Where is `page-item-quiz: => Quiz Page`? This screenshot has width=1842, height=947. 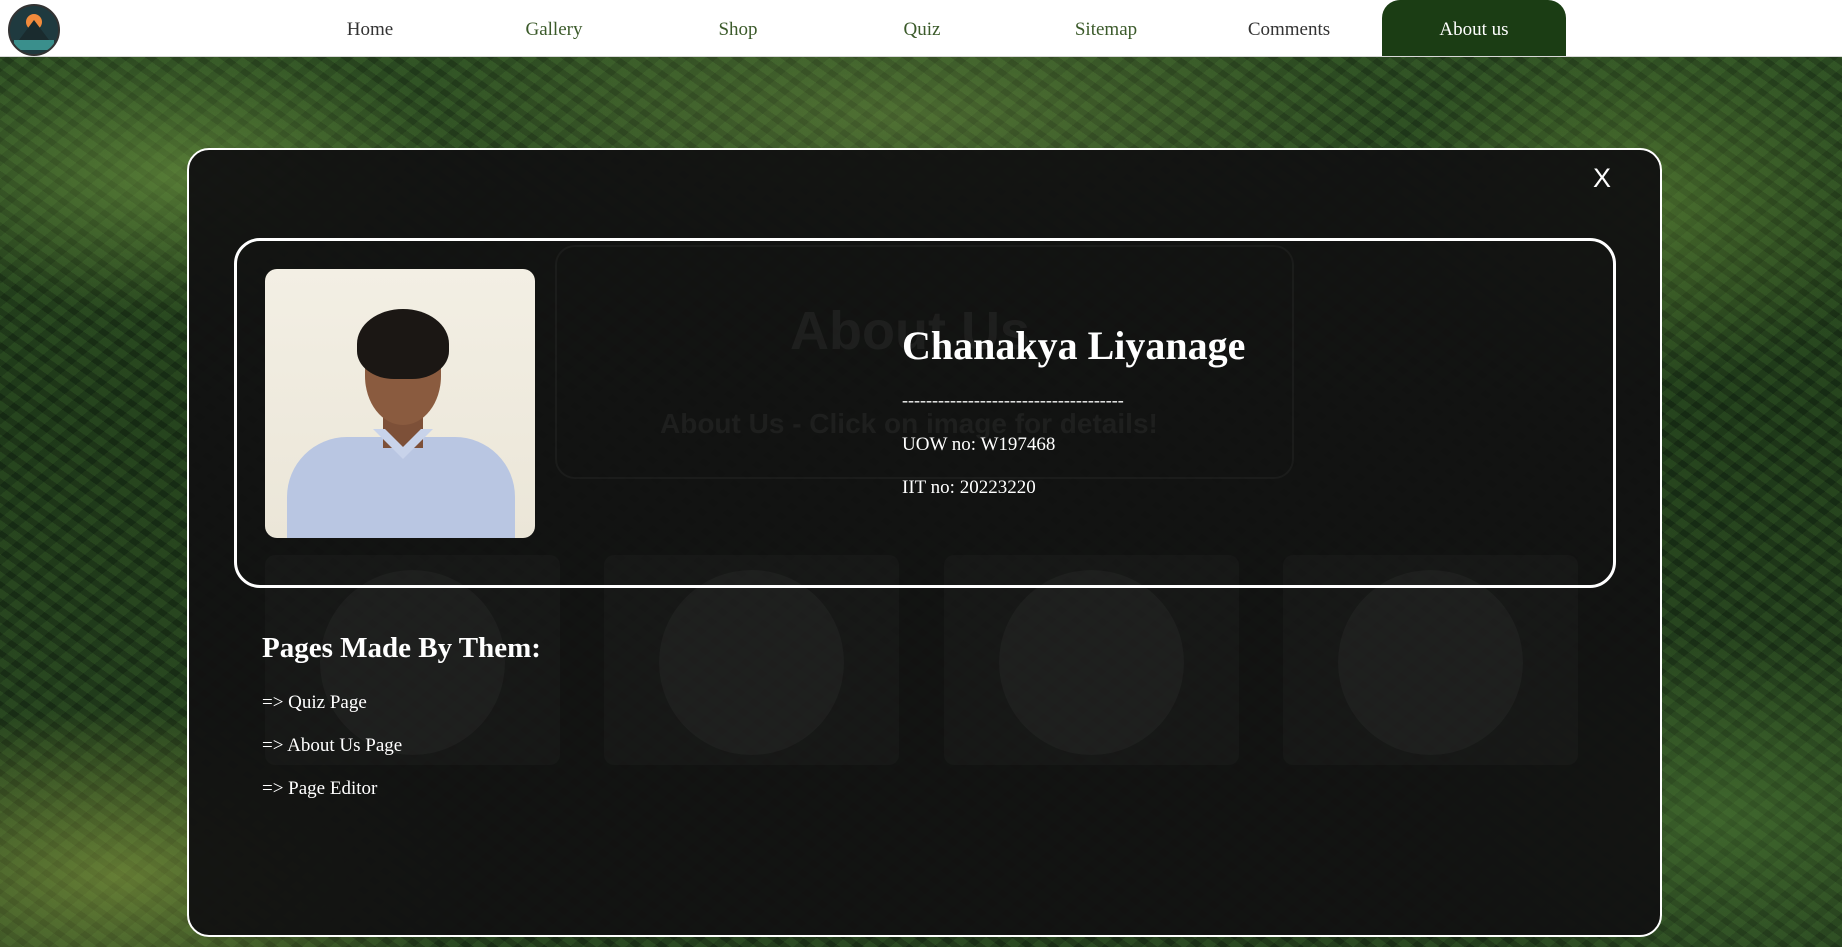 page-item-quiz: => Quiz Page is located at coordinates (314, 702).